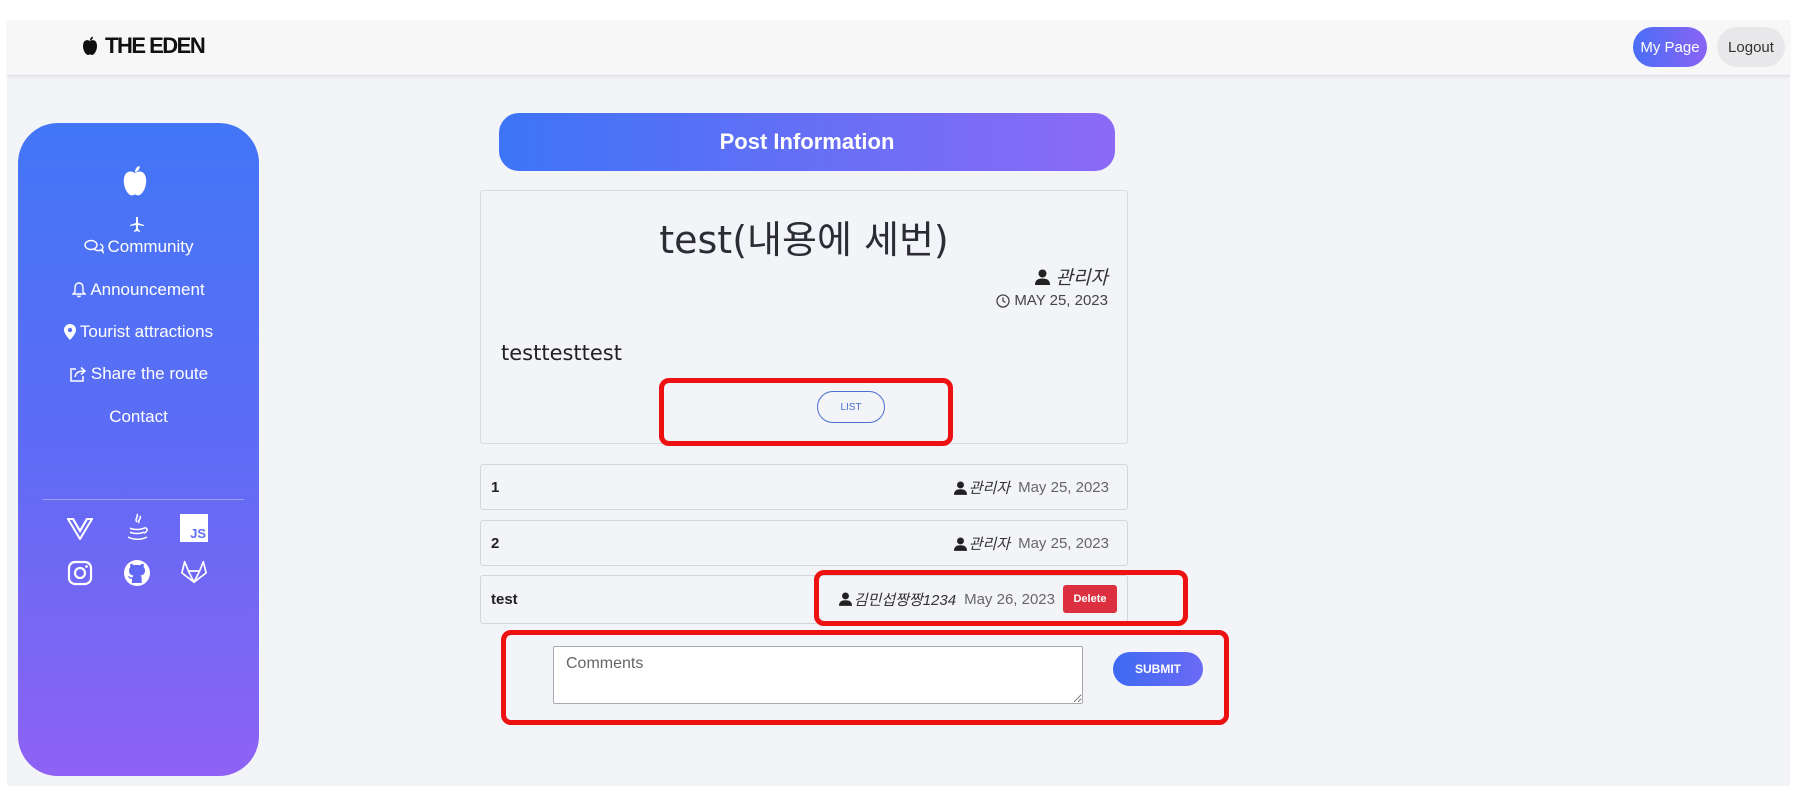 This screenshot has height=796, width=1798. What do you see at coordinates (495, 487) in the screenshot?
I see `comment-text: 1` at bounding box center [495, 487].